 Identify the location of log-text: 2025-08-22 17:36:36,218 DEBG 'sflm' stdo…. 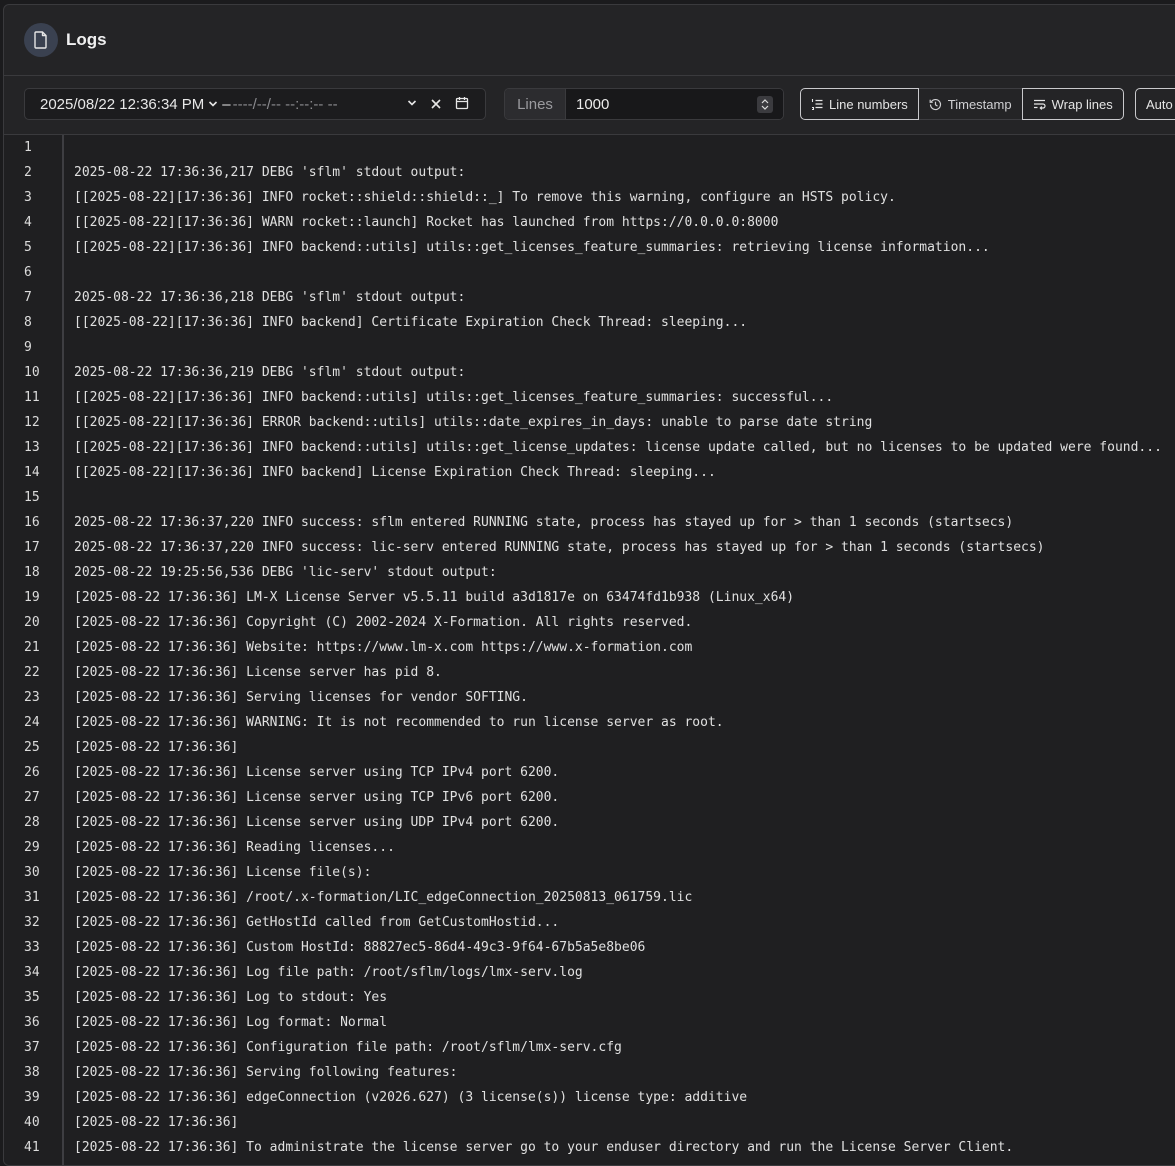
(270, 297).